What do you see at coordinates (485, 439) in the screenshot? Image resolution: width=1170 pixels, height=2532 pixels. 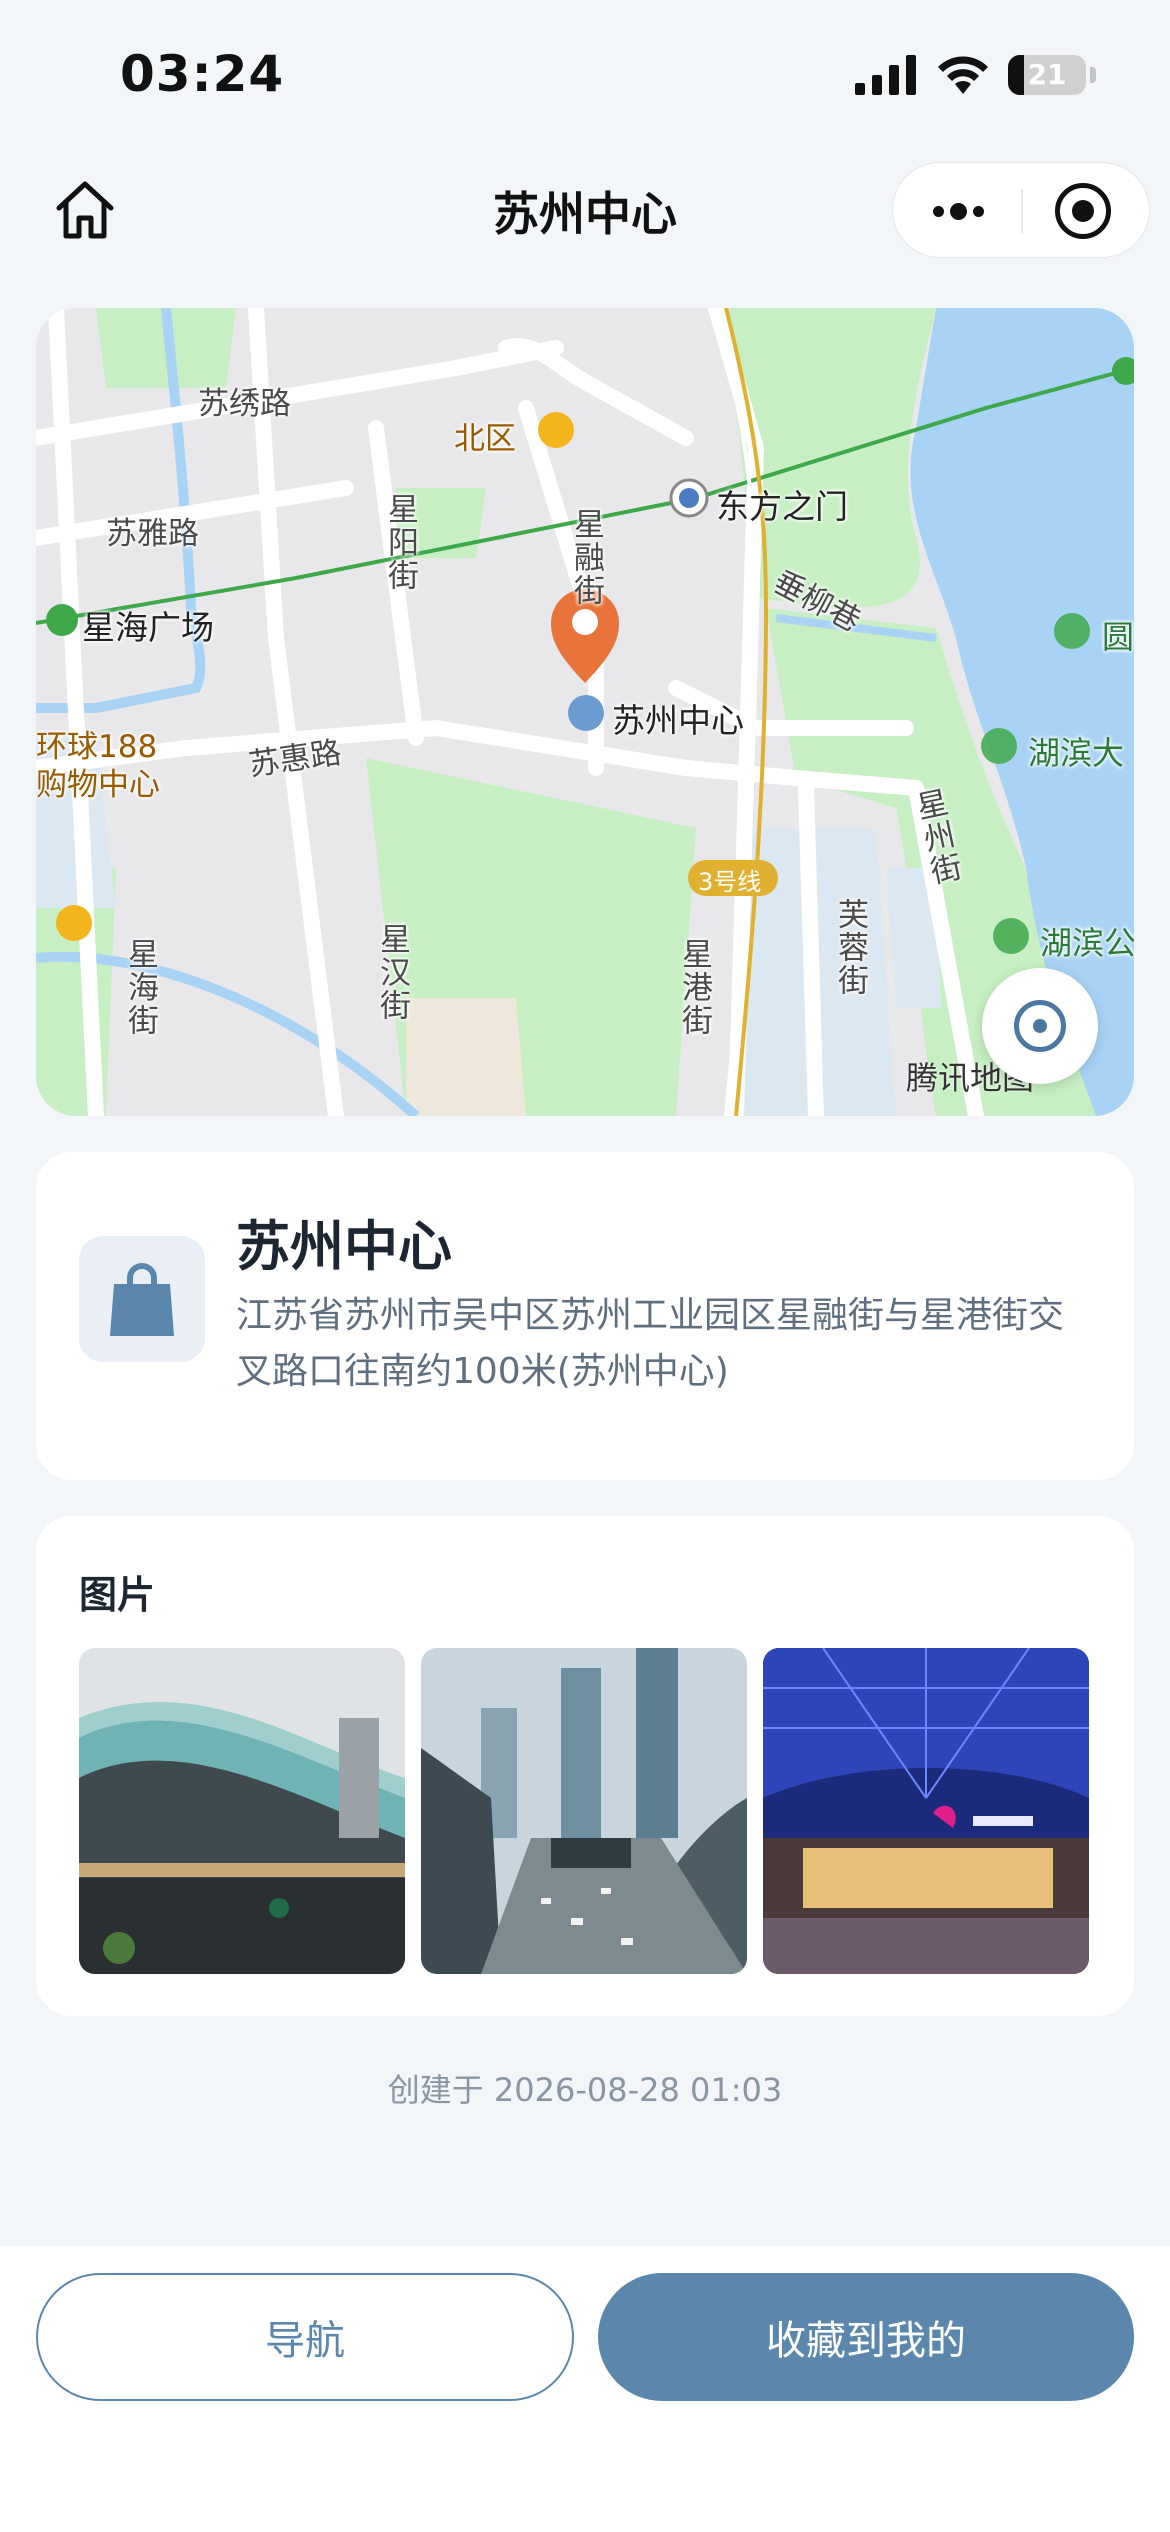 I see `map-label-beiqu: 北区` at bounding box center [485, 439].